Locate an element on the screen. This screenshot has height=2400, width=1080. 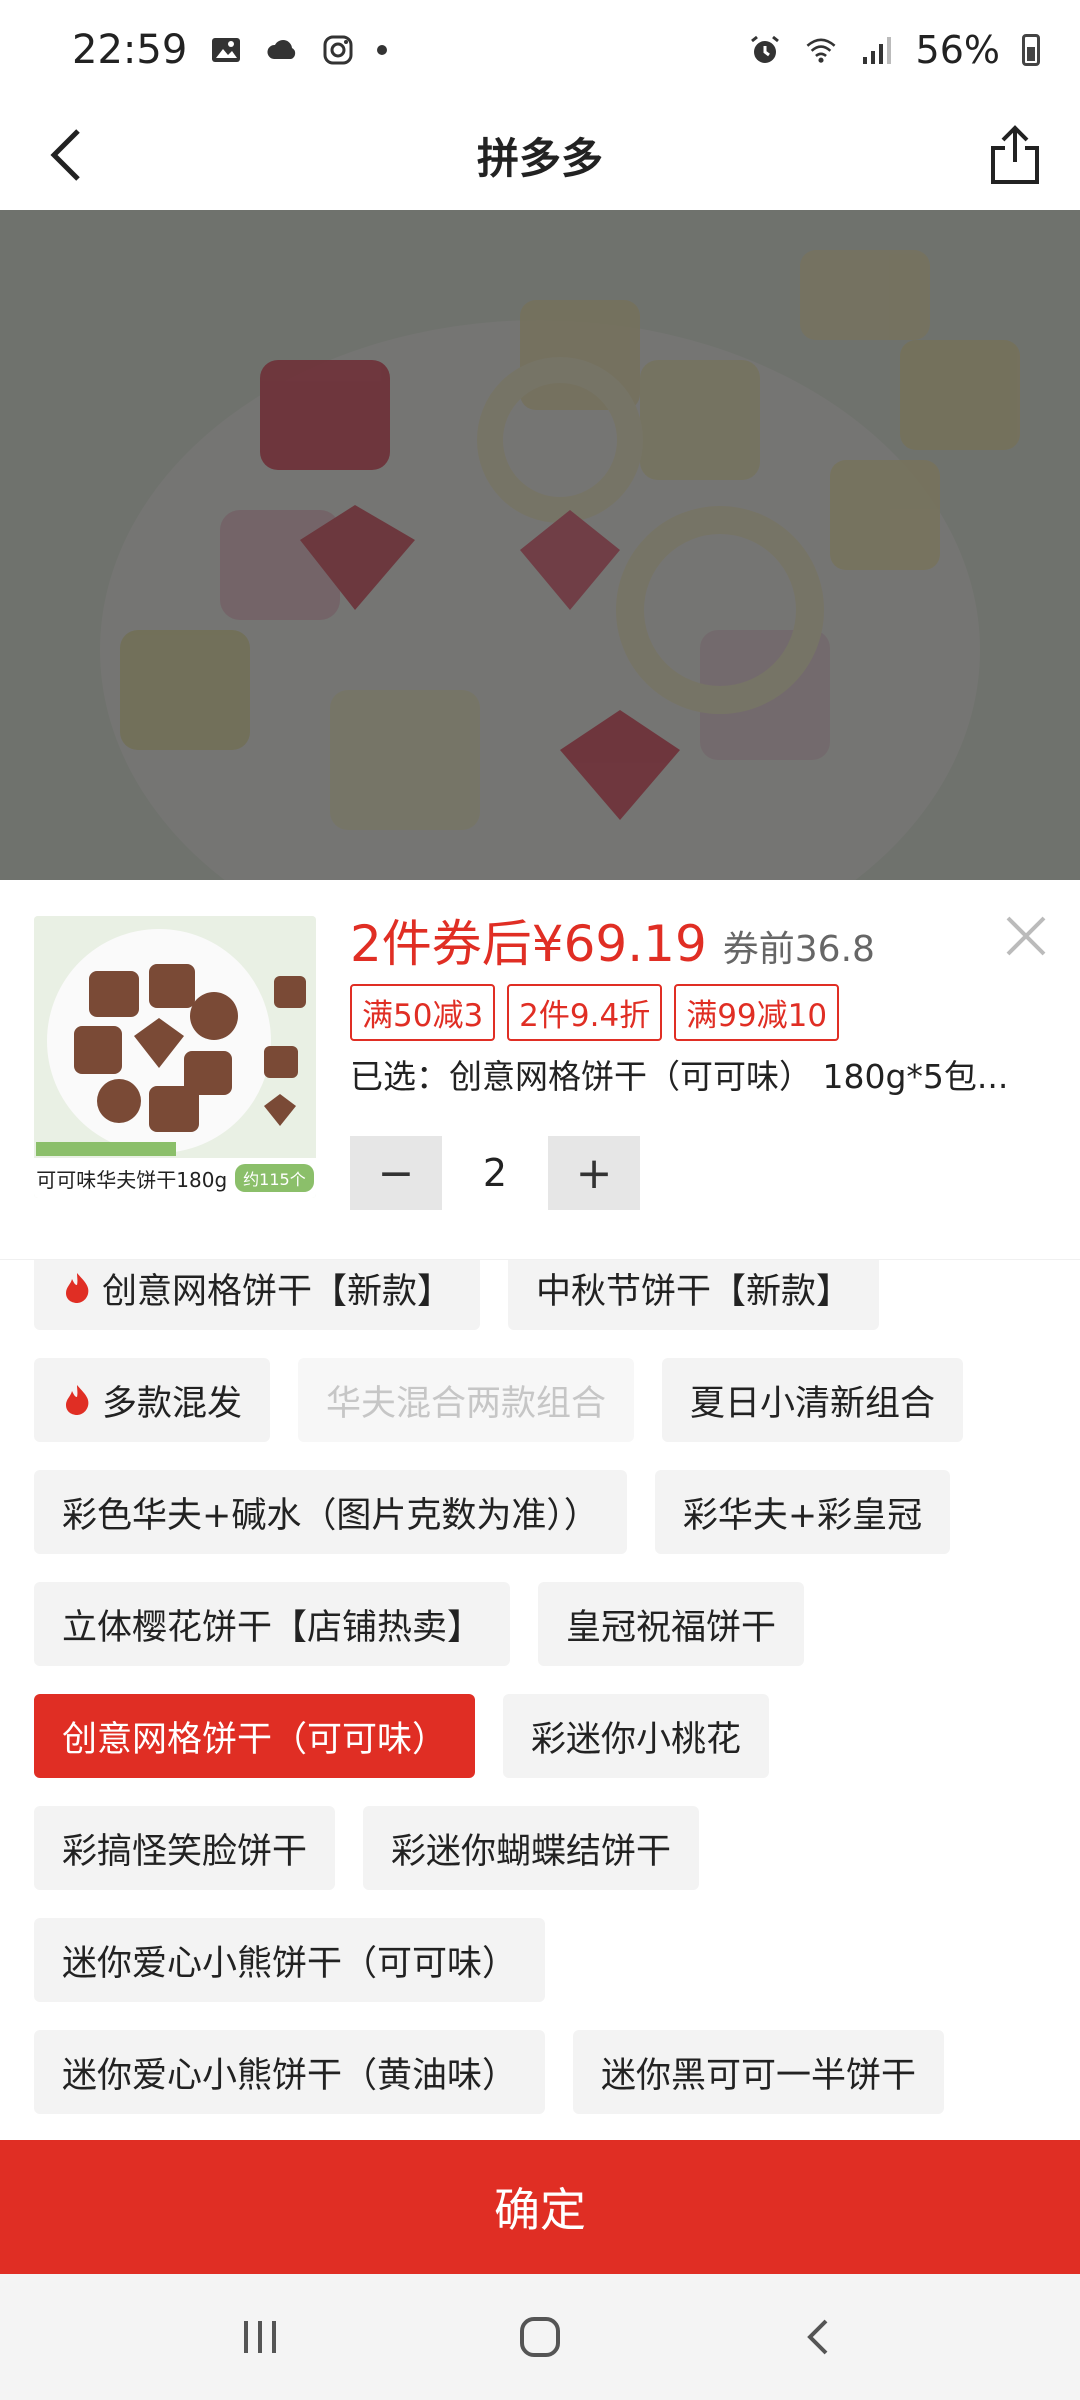
confirm-label: 确定 is located at coordinates (540, 2210).